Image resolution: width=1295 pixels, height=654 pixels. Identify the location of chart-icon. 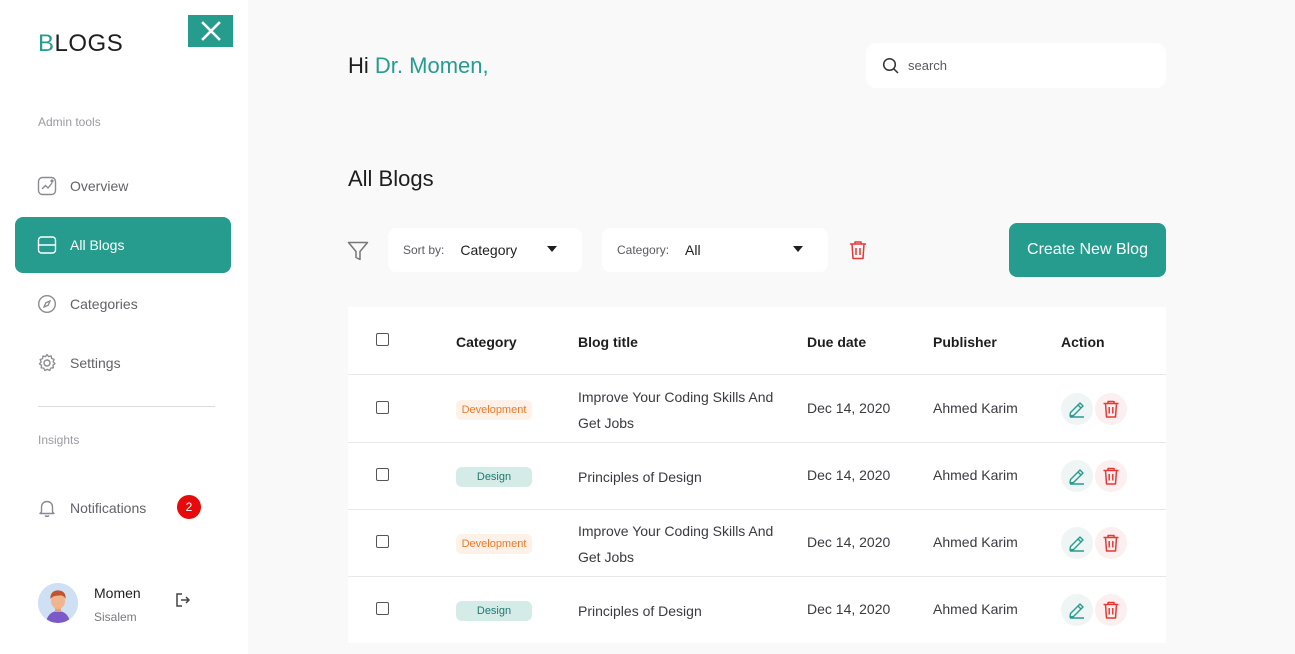
(47, 186).